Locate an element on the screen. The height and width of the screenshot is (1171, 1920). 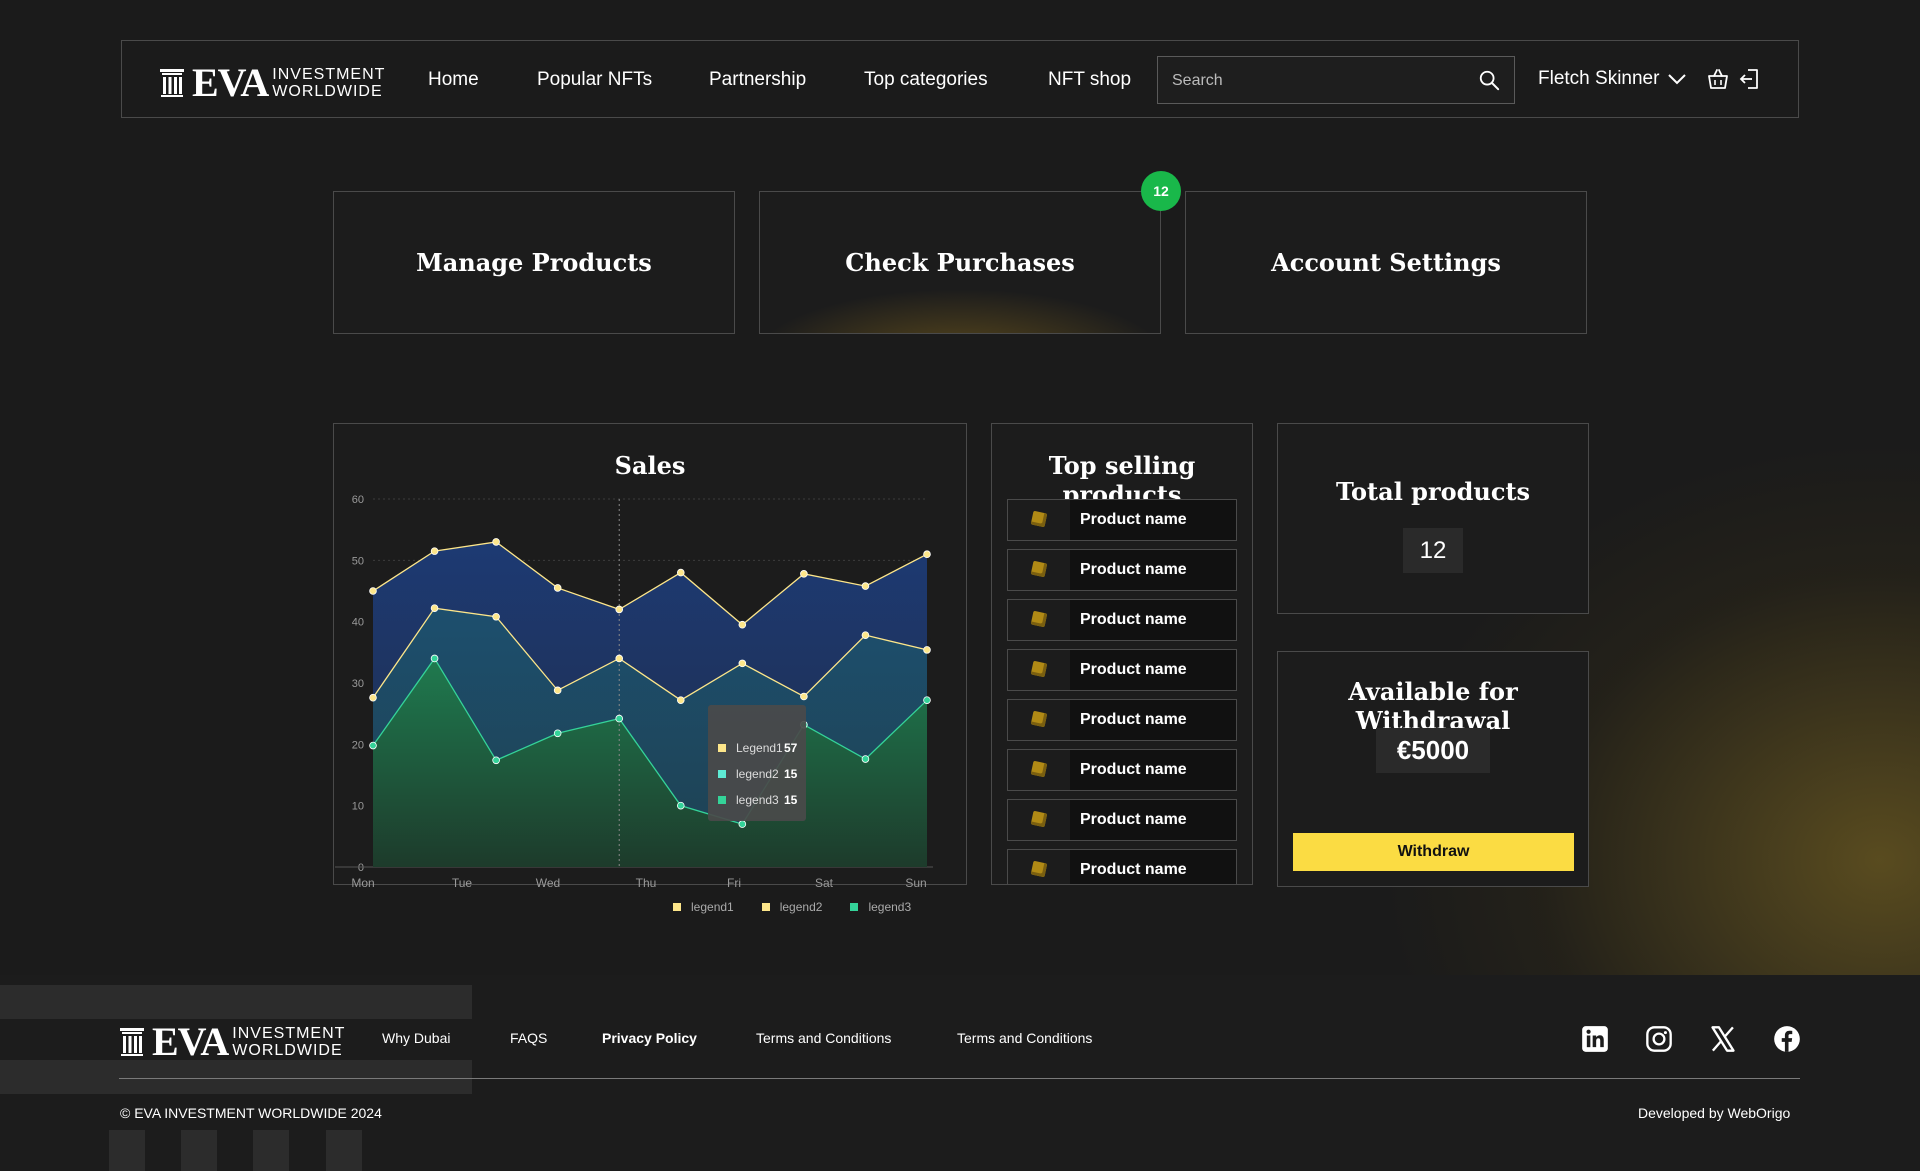
total-products-panel: Total products 12 is located at coordinates (1433, 518).